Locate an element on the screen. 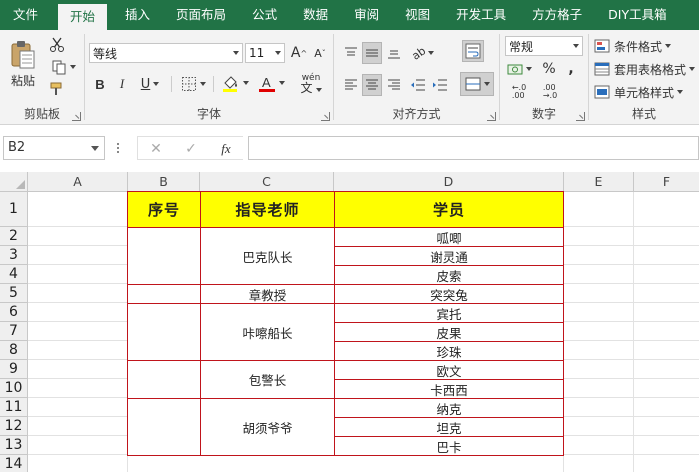 The height and width of the screenshot is (472, 699). font-name-combo: 等线 is located at coordinates (166, 53).